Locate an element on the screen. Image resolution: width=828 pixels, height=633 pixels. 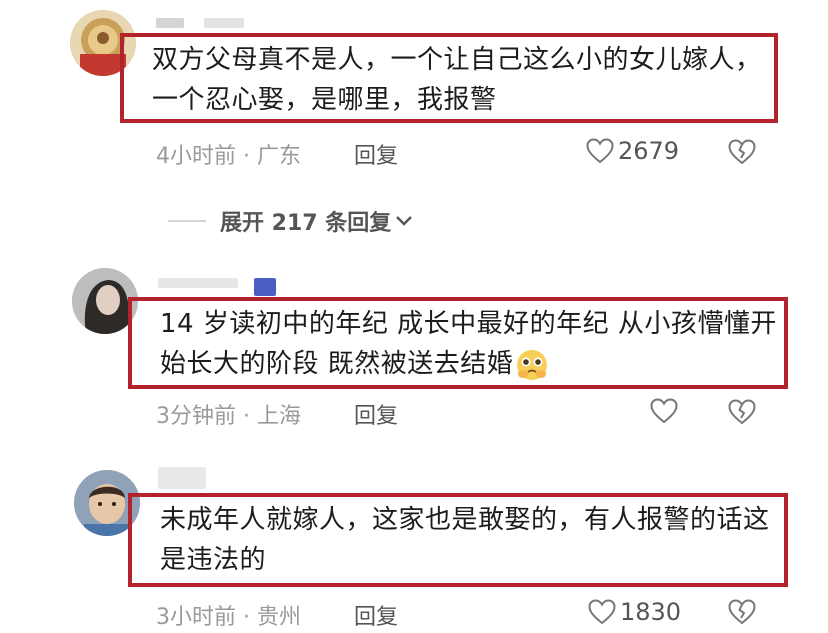
comment-content-highlight: 14 岁读初中的年纪 成长中最好的年纪 从小孩懵懂开始长大的阶段 既然被送去结婚 is located at coordinates (458, 343).